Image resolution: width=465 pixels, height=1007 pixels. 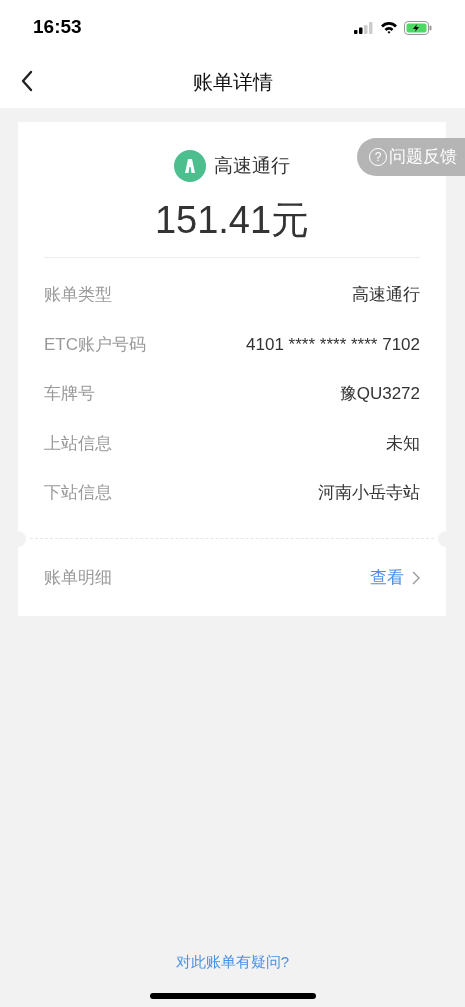 What do you see at coordinates (252, 165) in the screenshot?
I see `category-title: 高速通行` at bounding box center [252, 165].